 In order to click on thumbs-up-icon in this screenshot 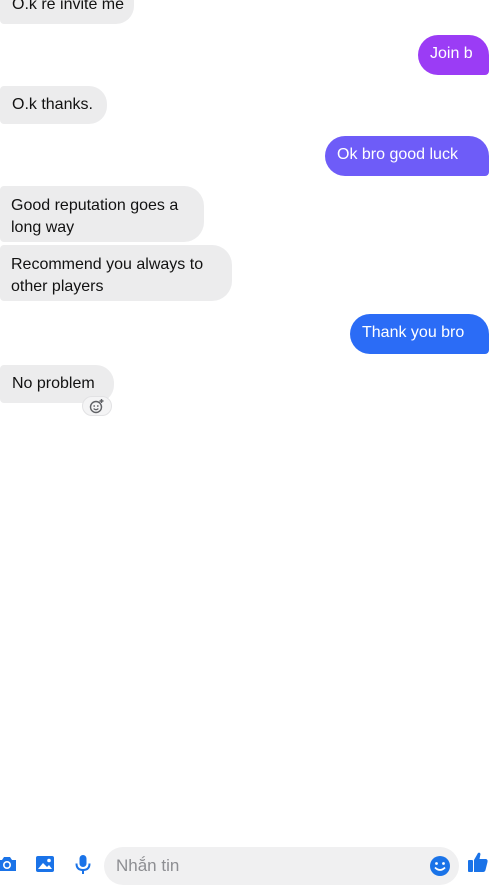, I will do `click(478, 862)`.